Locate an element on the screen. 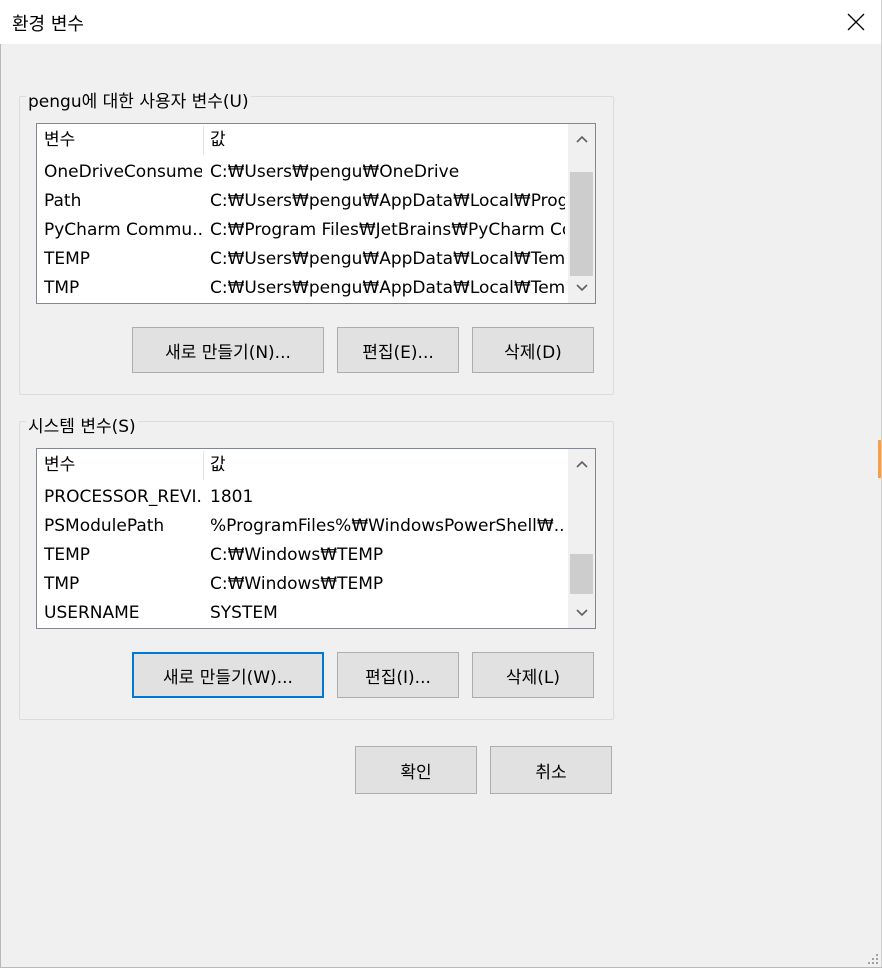 This screenshot has width=882, height=968. table-row: TEMP C:₩Users₩pengu₩AppData₩Local₩Temp is located at coordinates (302, 259).